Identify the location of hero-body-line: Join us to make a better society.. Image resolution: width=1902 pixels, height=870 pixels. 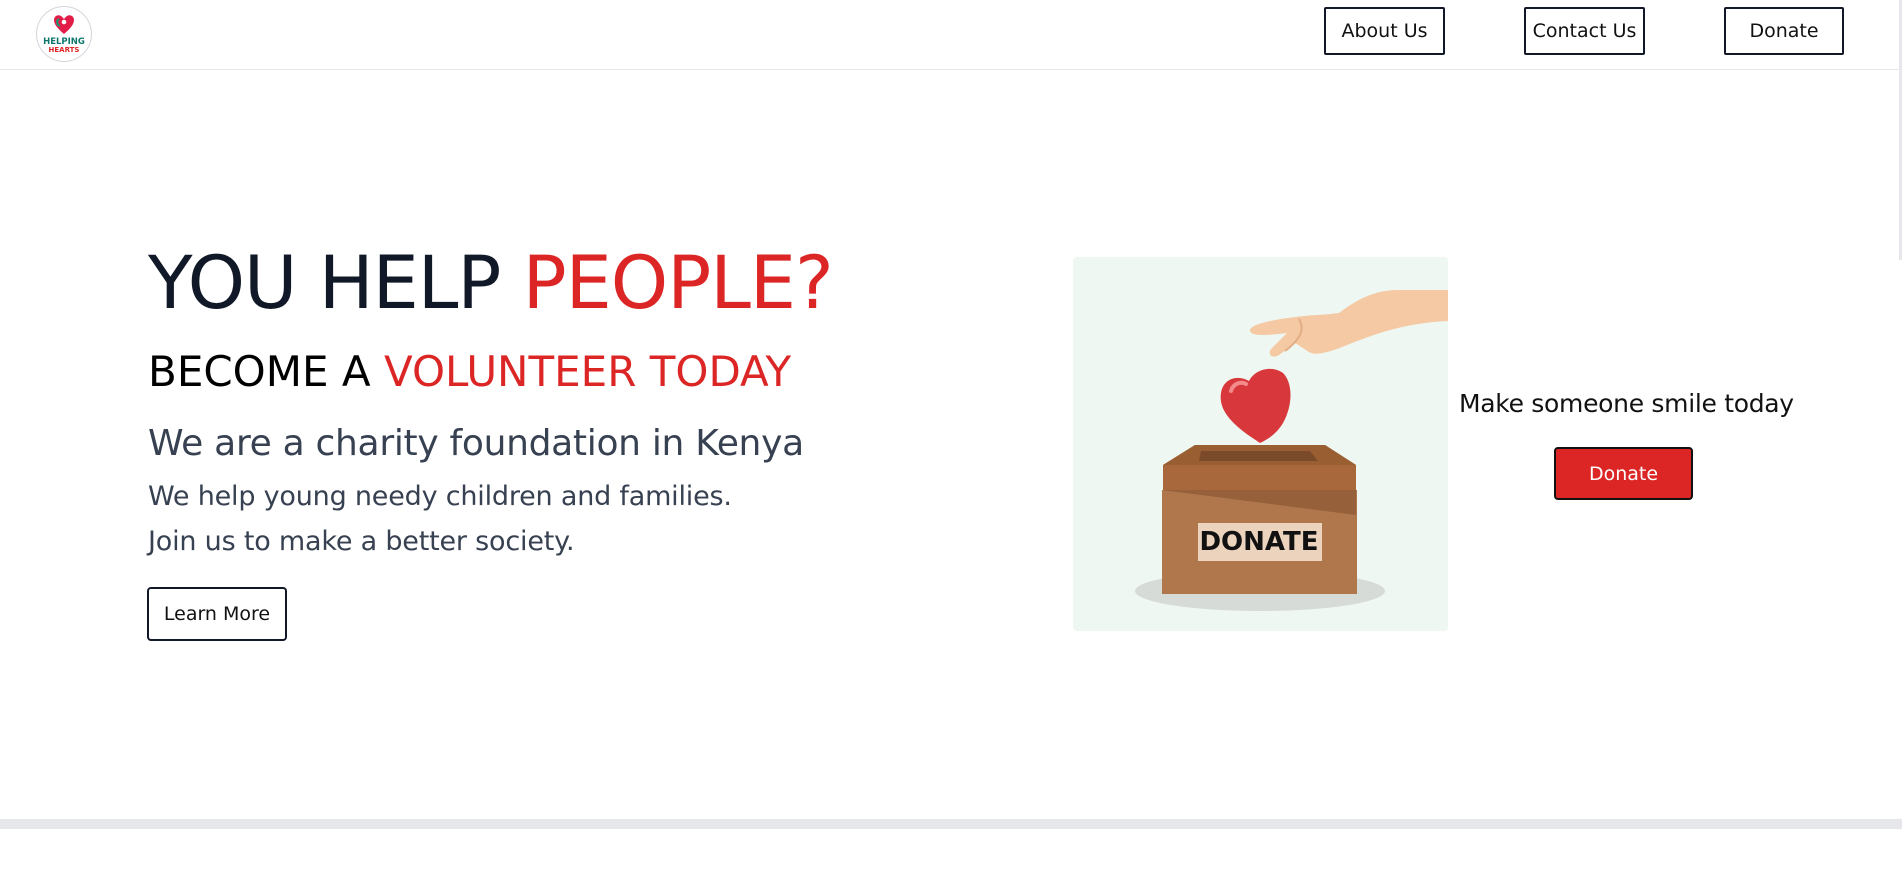
(361, 541).